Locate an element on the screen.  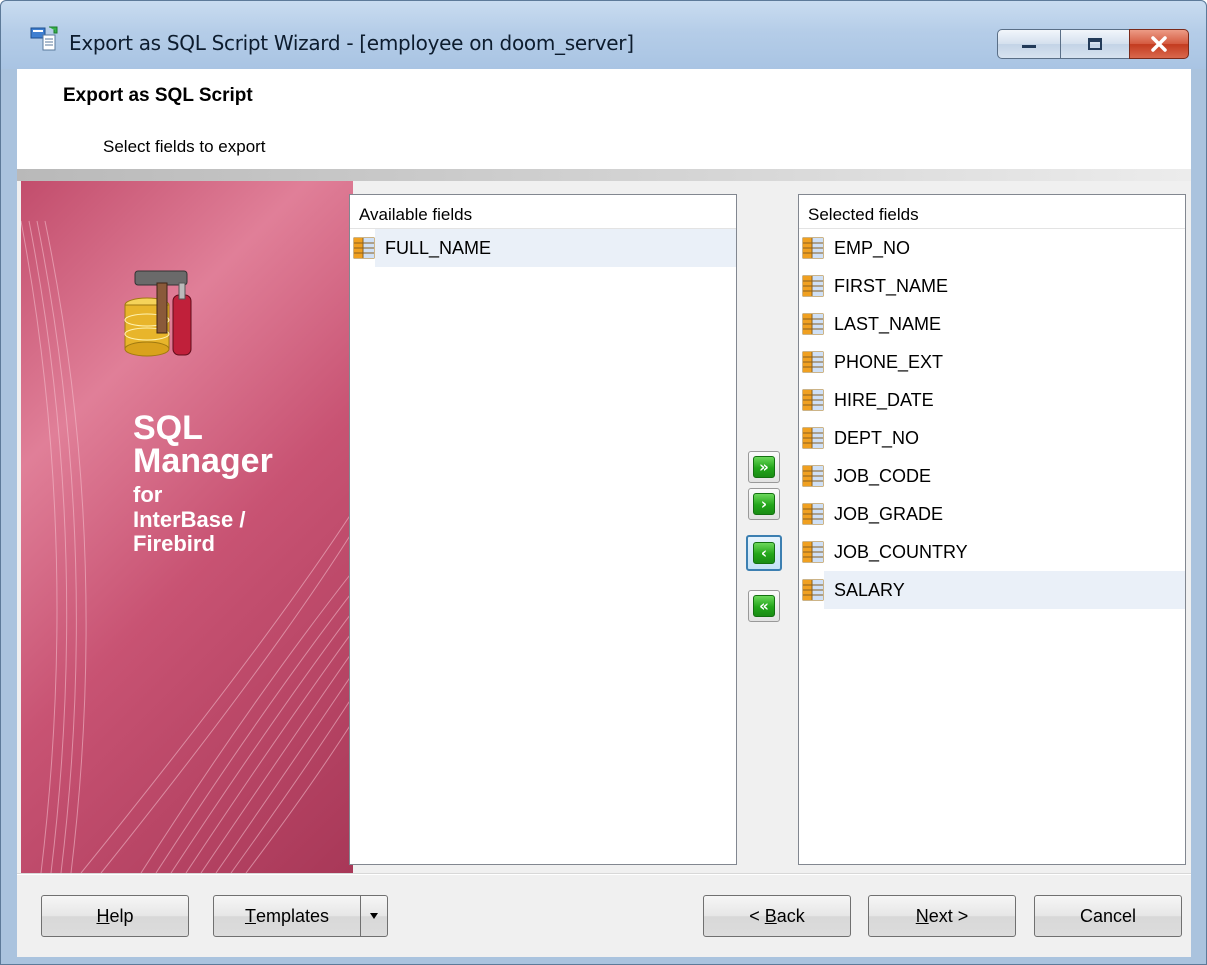
field-name-label: JOB_COUNTRY is located at coordinates (901, 552).